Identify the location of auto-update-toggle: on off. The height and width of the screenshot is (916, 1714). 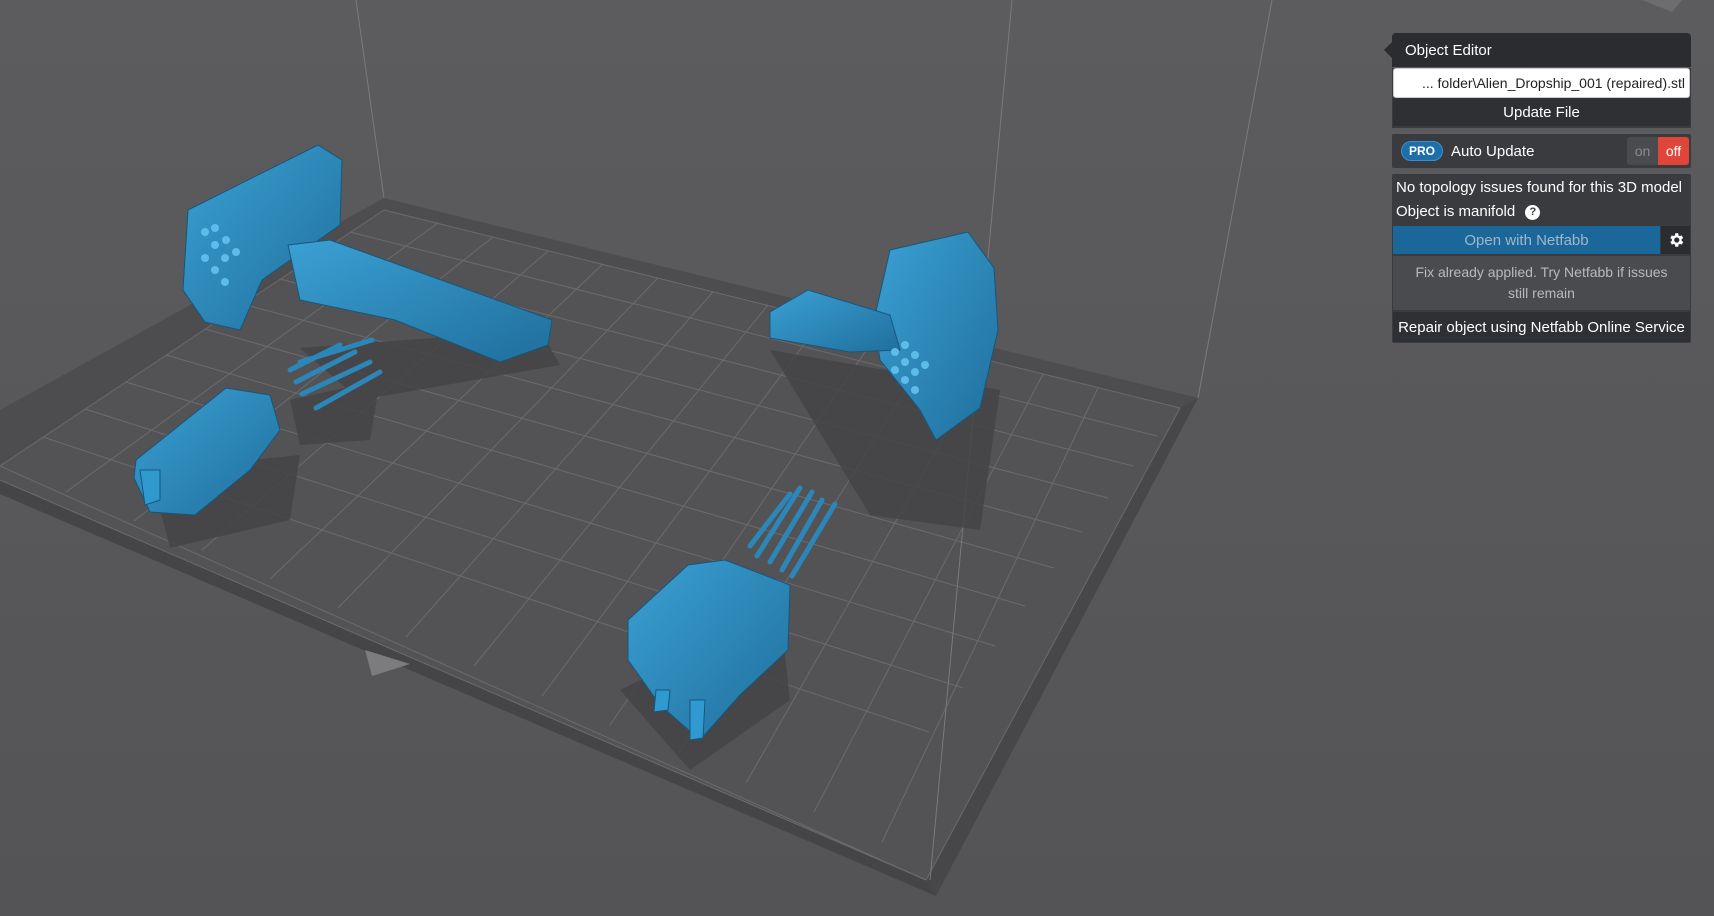
(1658, 151).